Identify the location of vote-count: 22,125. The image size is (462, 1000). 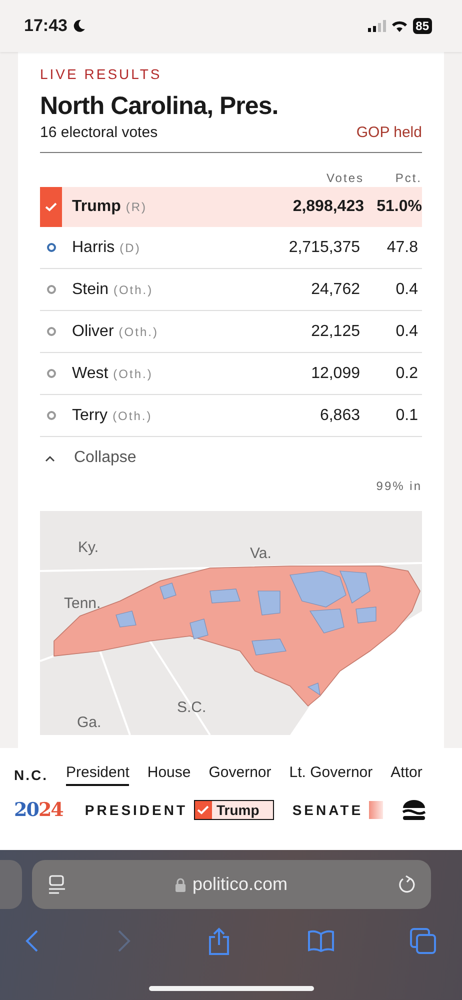
(335, 331).